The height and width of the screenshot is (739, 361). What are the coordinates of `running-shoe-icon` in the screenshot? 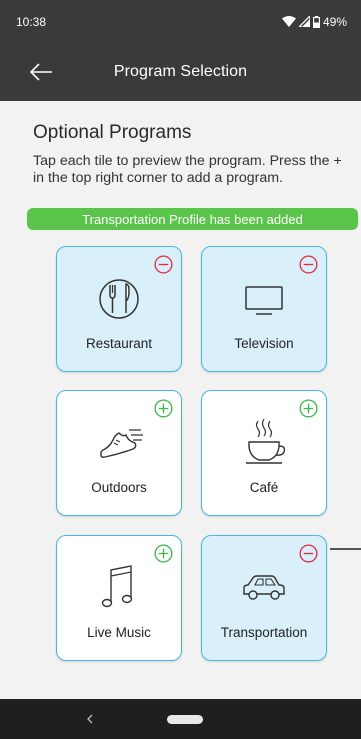 It's located at (121, 443).